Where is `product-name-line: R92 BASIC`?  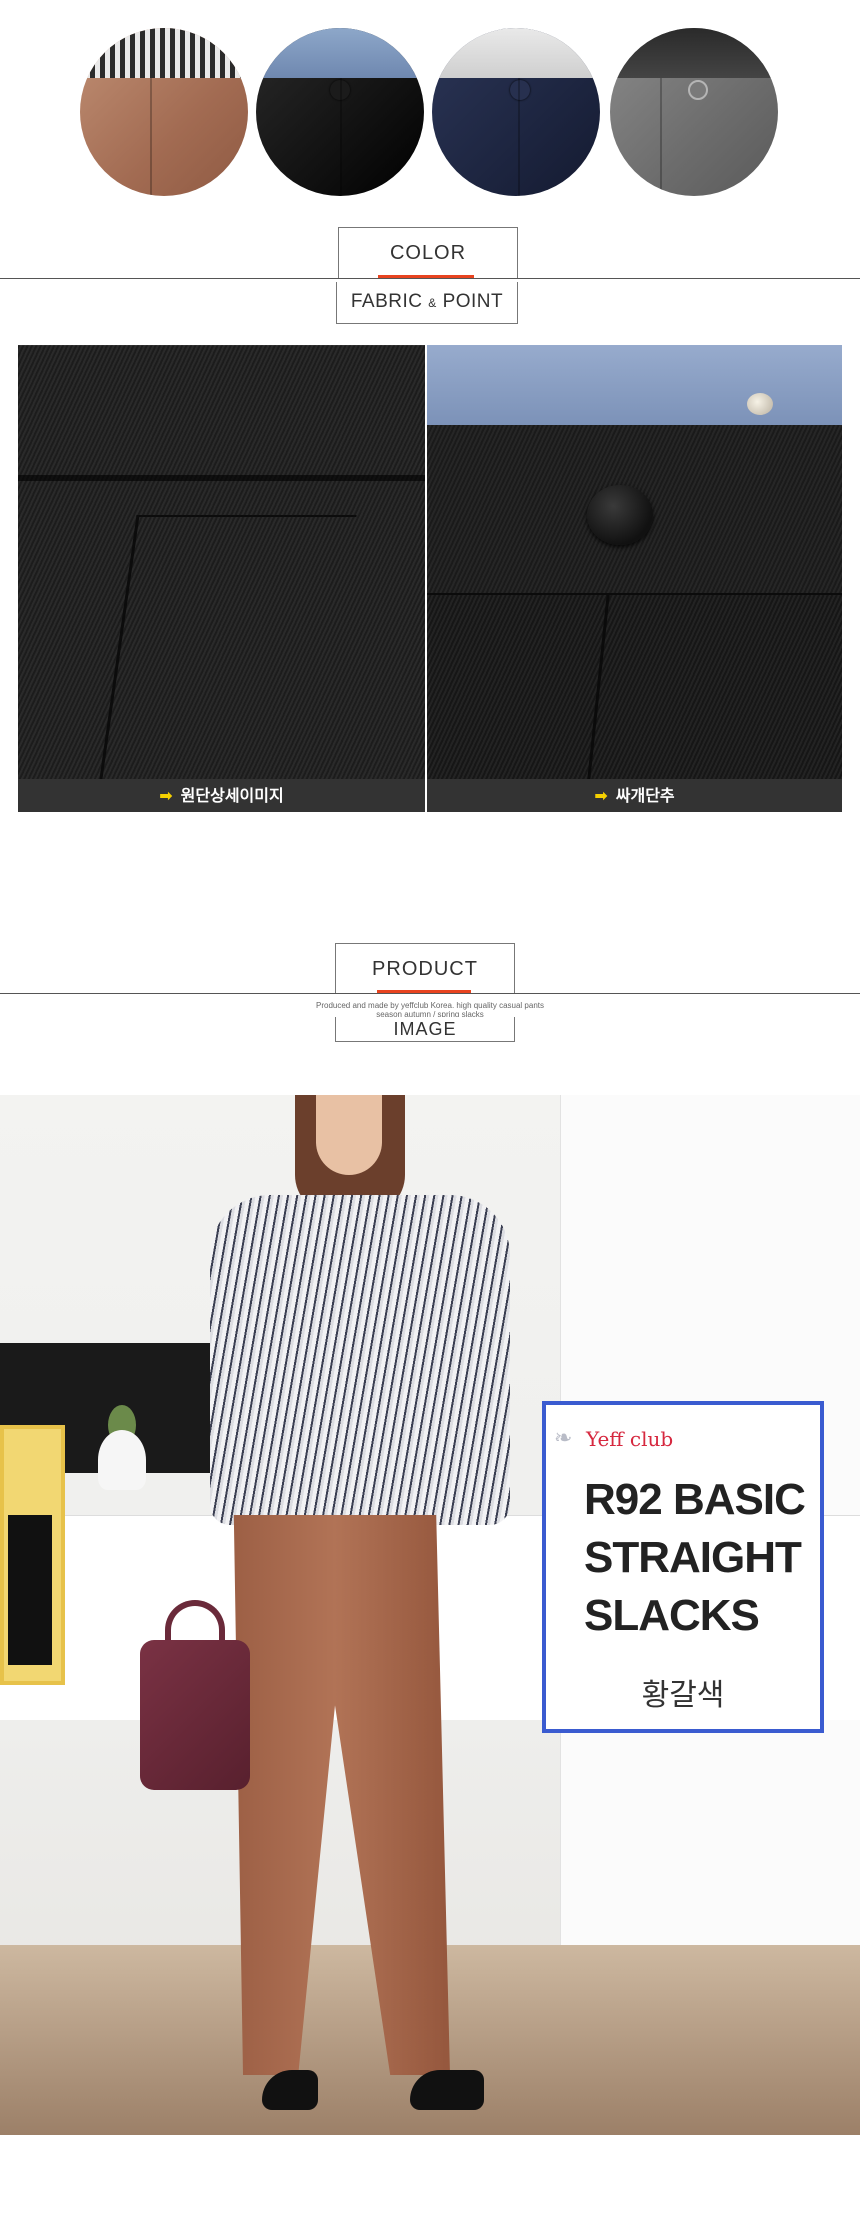
product-name-line: R92 BASIC is located at coordinates (695, 1499).